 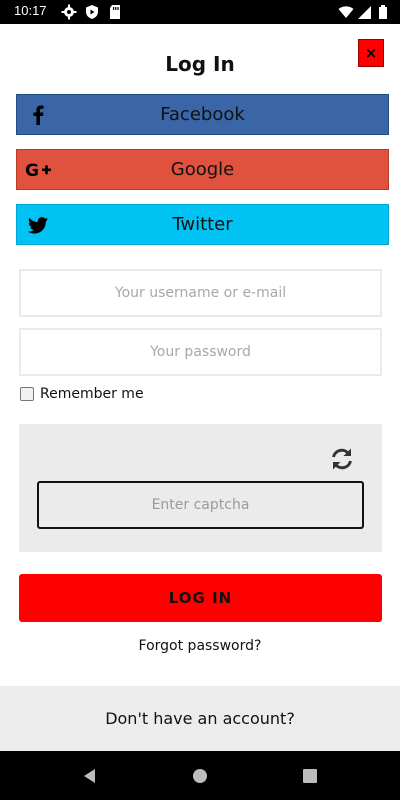 I want to click on username-input, so click(x=200, y=293).